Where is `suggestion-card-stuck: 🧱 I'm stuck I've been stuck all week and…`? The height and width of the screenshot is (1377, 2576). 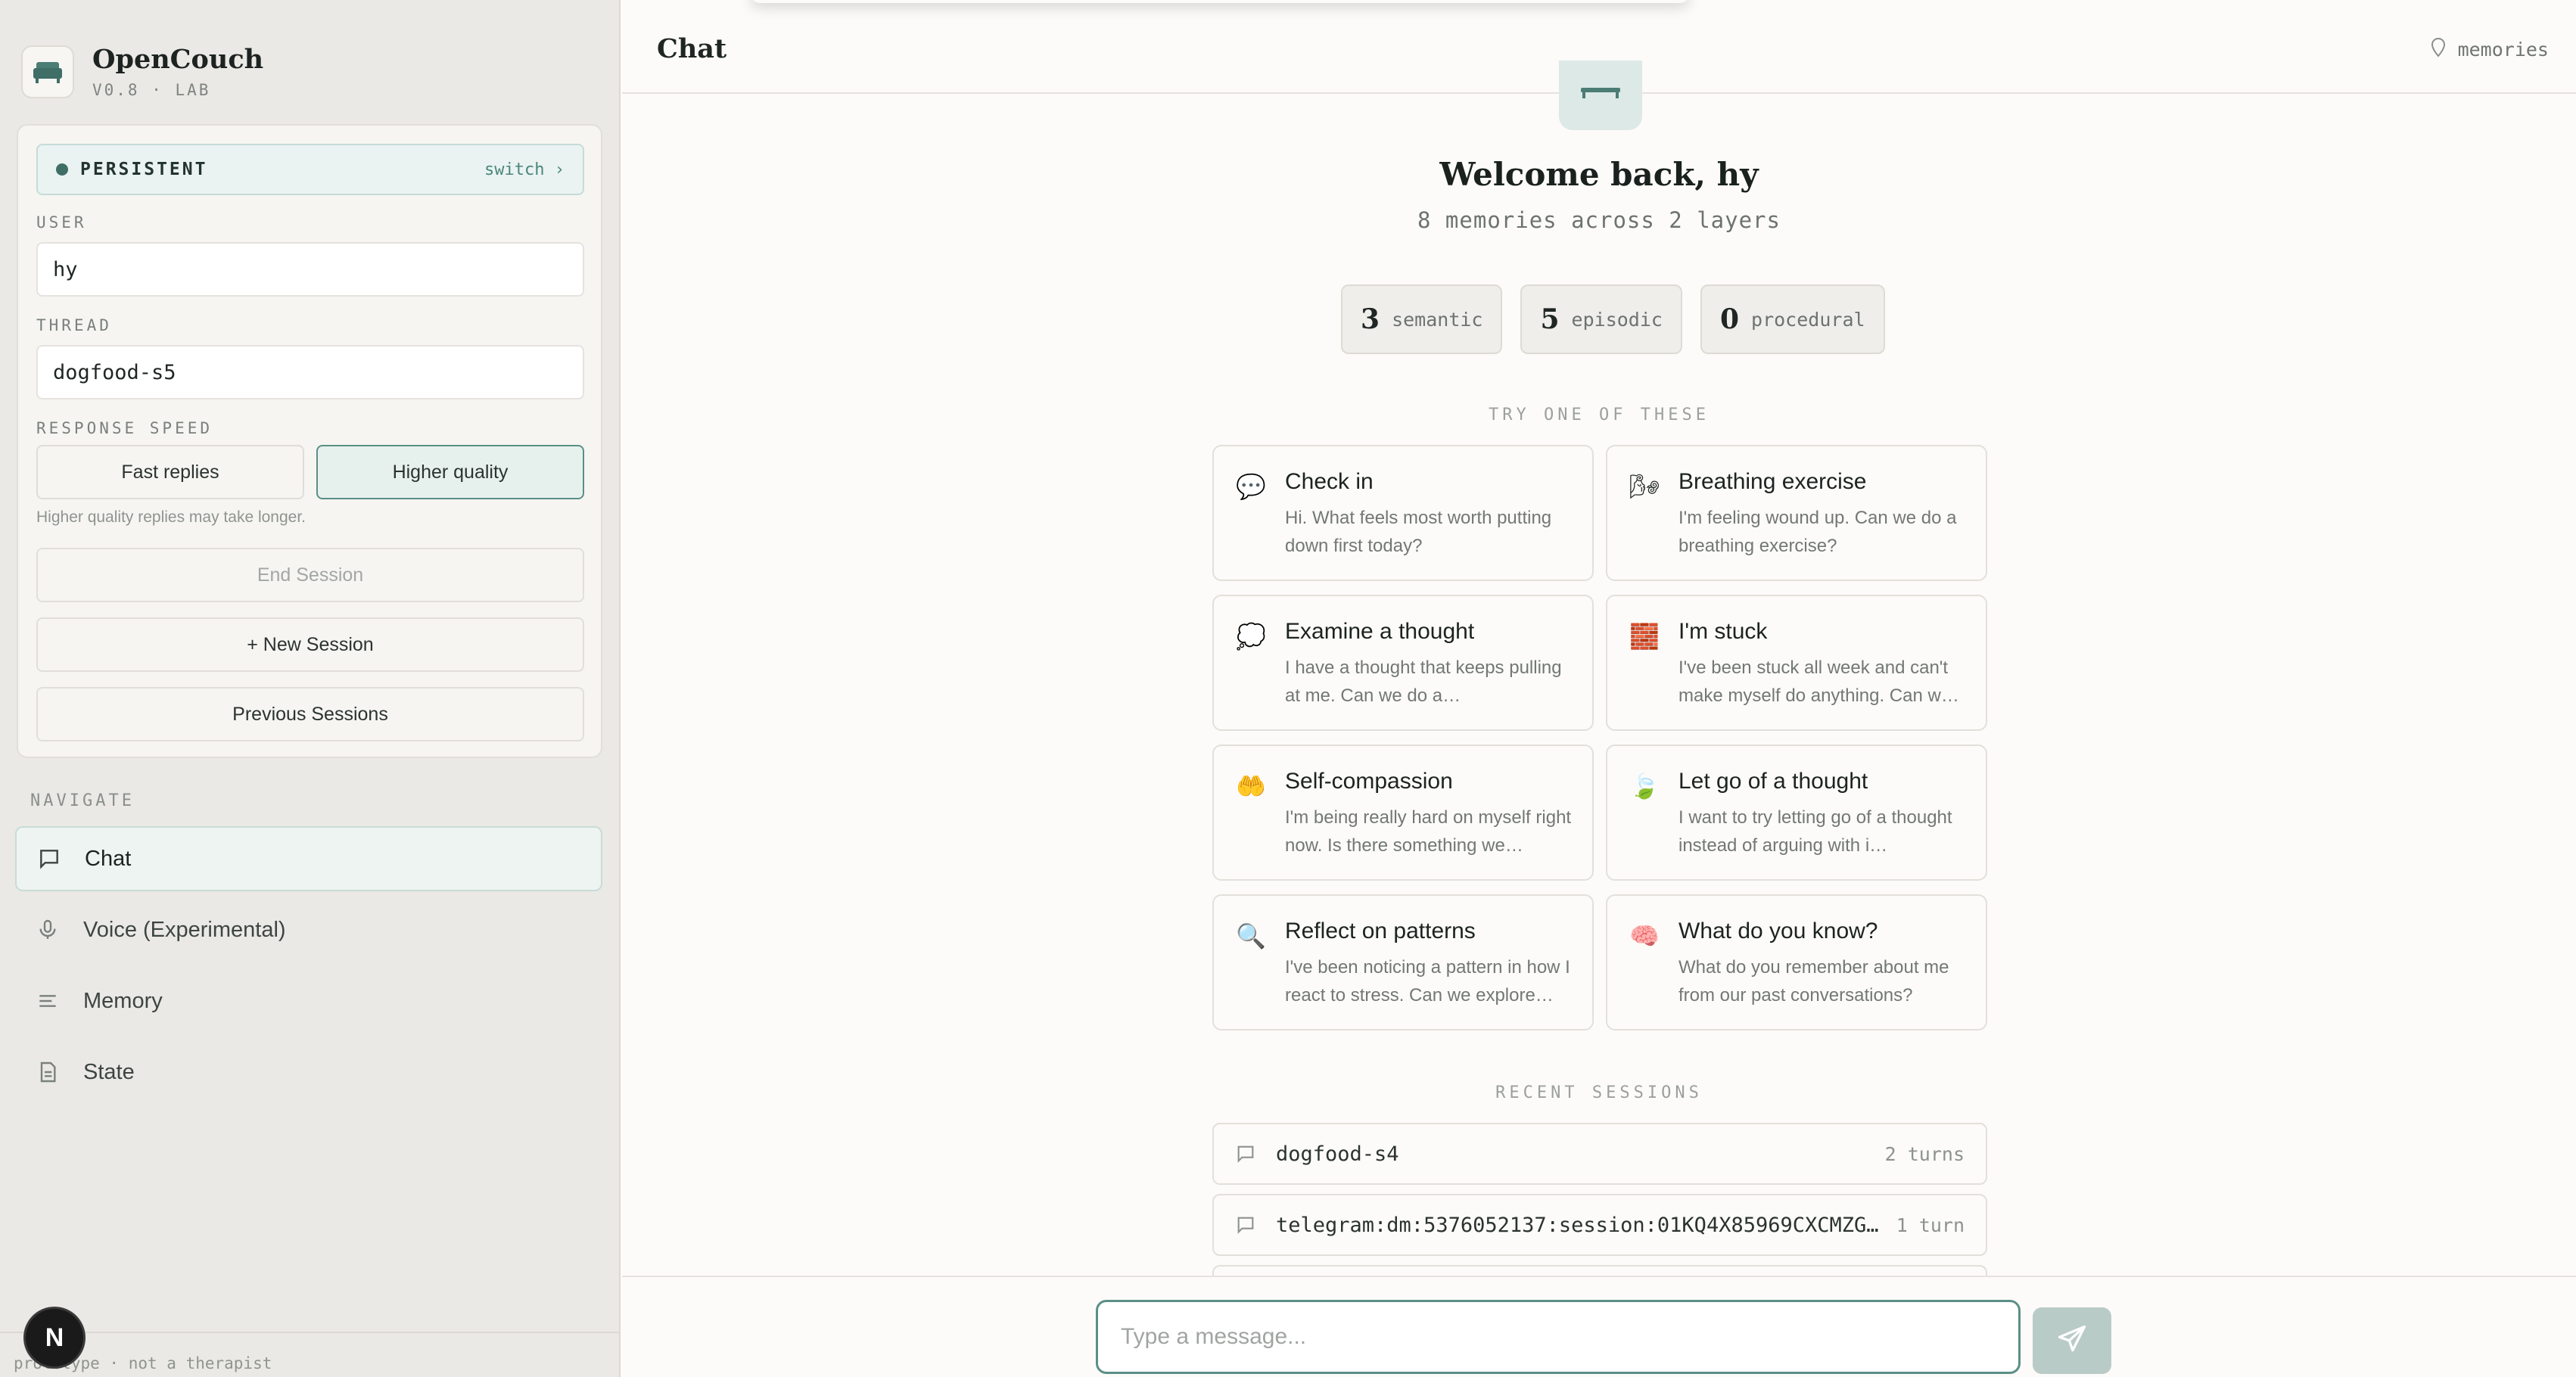
suggestion-card-stuck: 🧱 I'm stuck I've been stuck all week and… is located at coordinates (1796, 663).